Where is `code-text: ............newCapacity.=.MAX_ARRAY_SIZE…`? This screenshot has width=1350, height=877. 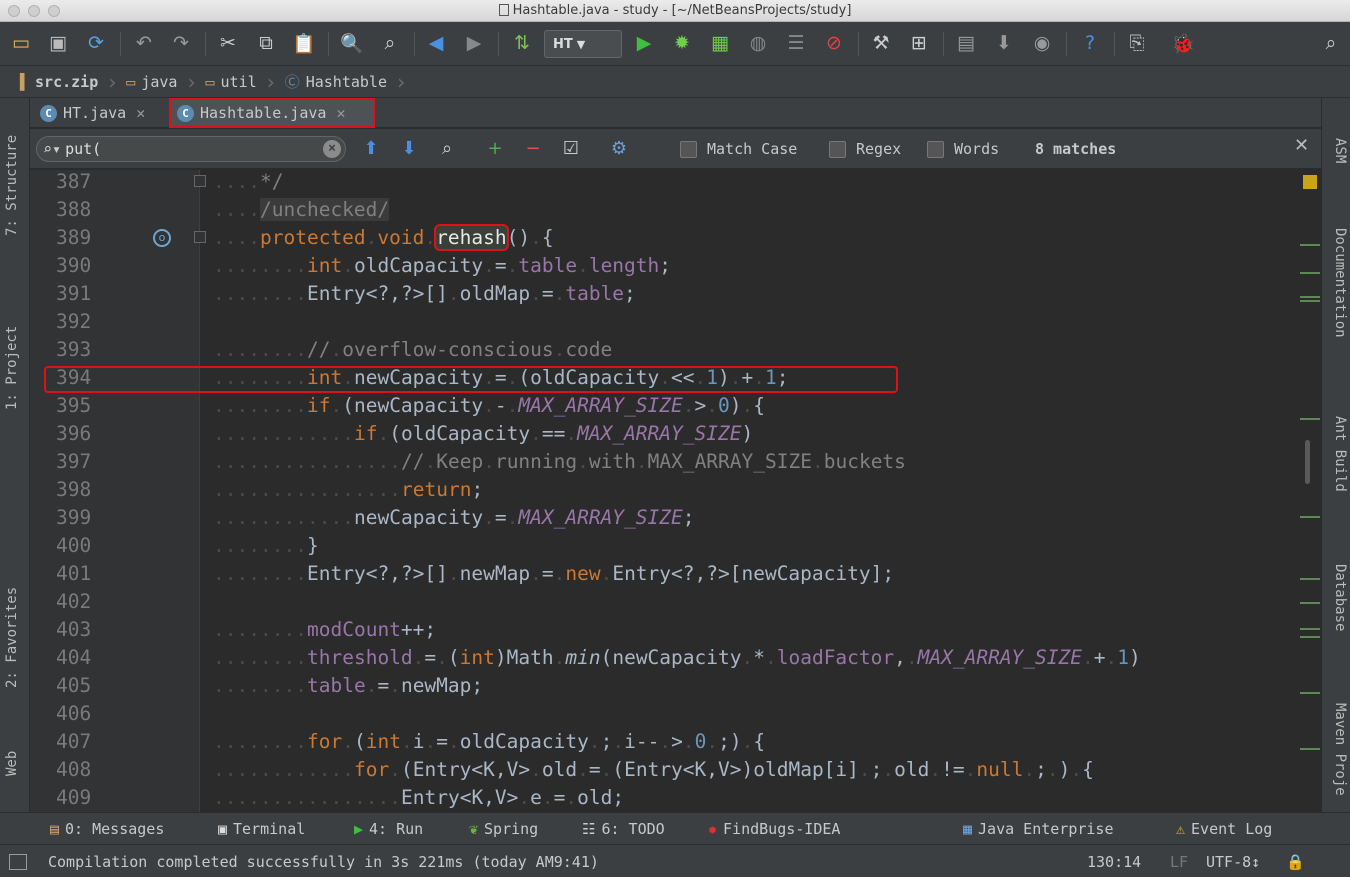 code-text: ............newCapacity.=.MAX_ARRAY_SIZE… is located at coordinates (454, 518).